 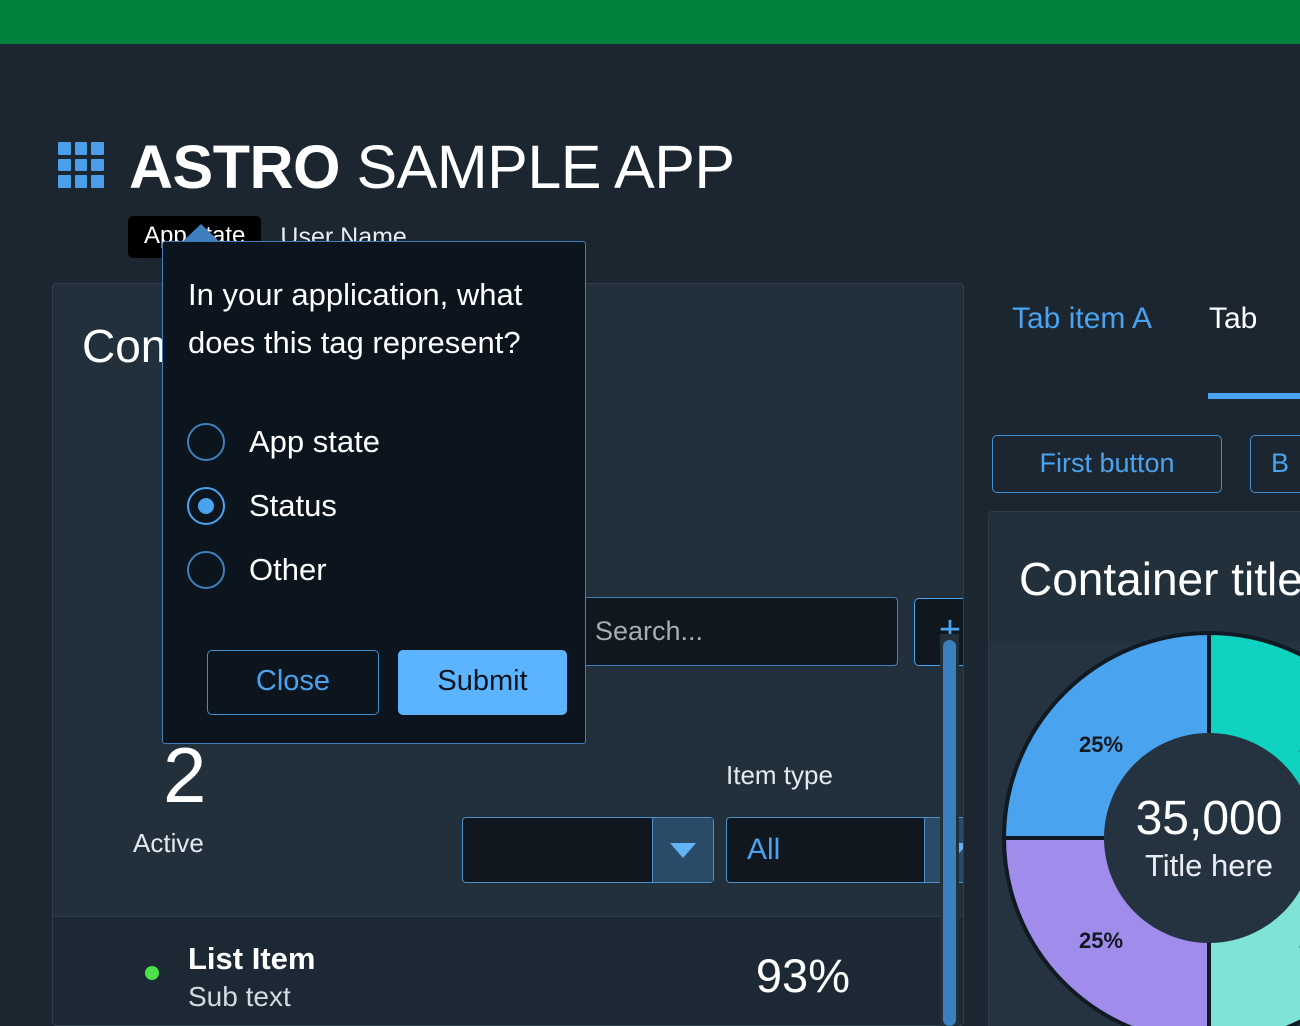 I want to click on popover-arrow-icon, so click(x=201, y=233).